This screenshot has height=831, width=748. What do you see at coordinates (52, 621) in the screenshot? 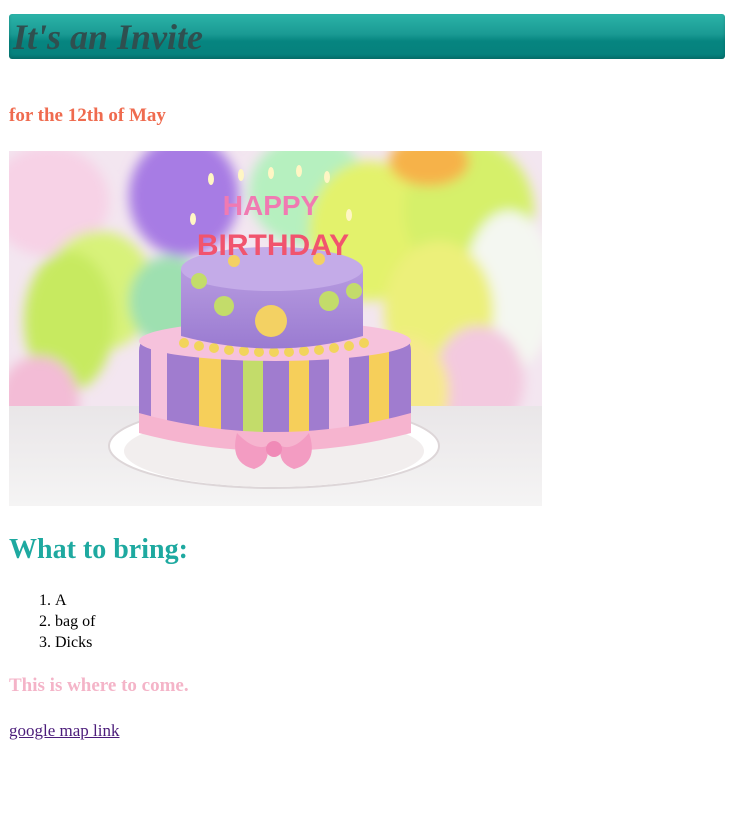
I see `bring-list: A bag of Dicks` at bounding box center [52, 621].